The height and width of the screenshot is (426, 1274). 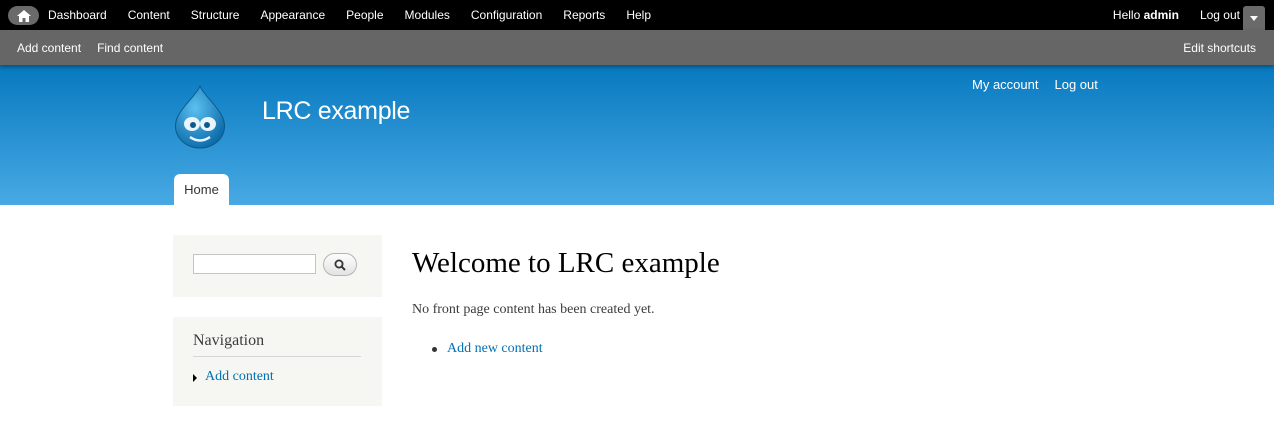 I want to click on navigation-title: Navigation, so click(x=277, y=344).